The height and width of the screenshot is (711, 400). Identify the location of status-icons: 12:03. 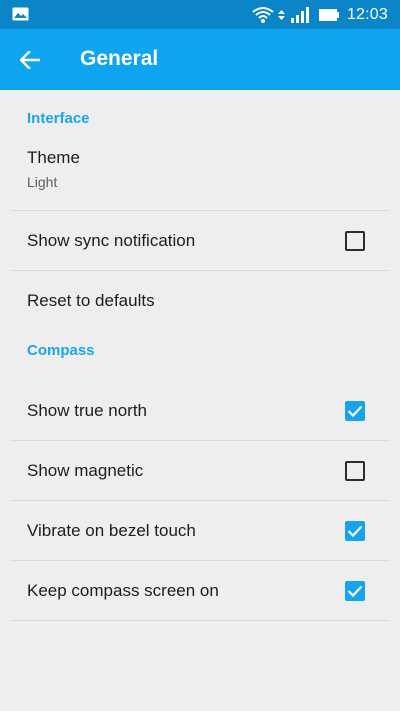
(320, 15).